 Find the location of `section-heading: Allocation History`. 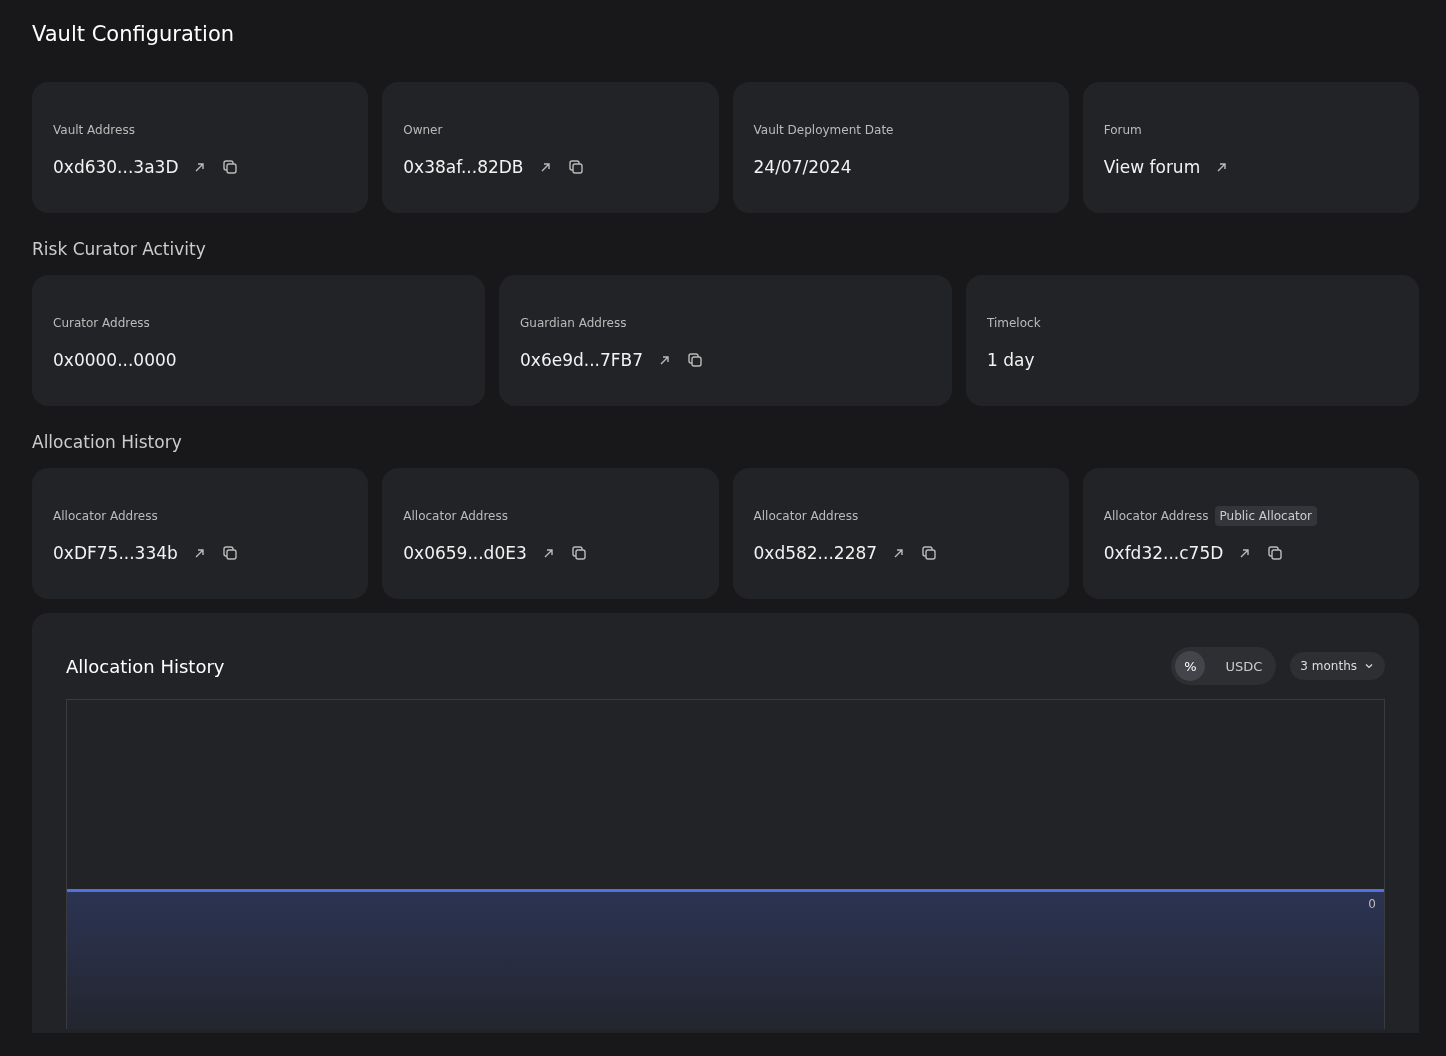

section-heading: Allocation History is located at coordinates (107, 442).